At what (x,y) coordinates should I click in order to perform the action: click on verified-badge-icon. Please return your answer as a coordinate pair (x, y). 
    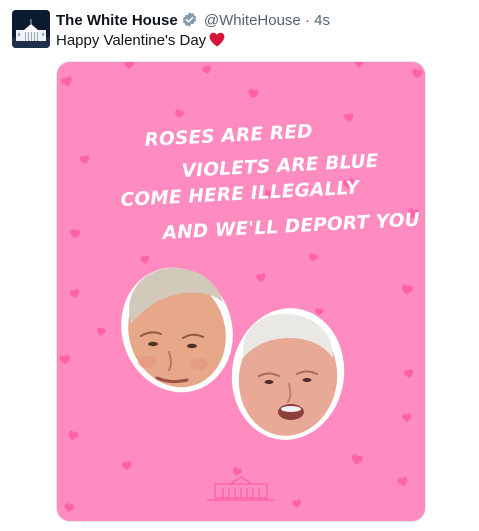
    Looking at the image, I should click on (189, 22).